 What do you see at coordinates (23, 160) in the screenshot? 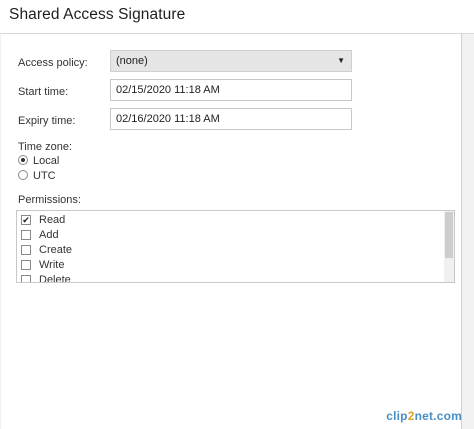
I see `time-zone-local-radio` at bounding box center [23, 160].